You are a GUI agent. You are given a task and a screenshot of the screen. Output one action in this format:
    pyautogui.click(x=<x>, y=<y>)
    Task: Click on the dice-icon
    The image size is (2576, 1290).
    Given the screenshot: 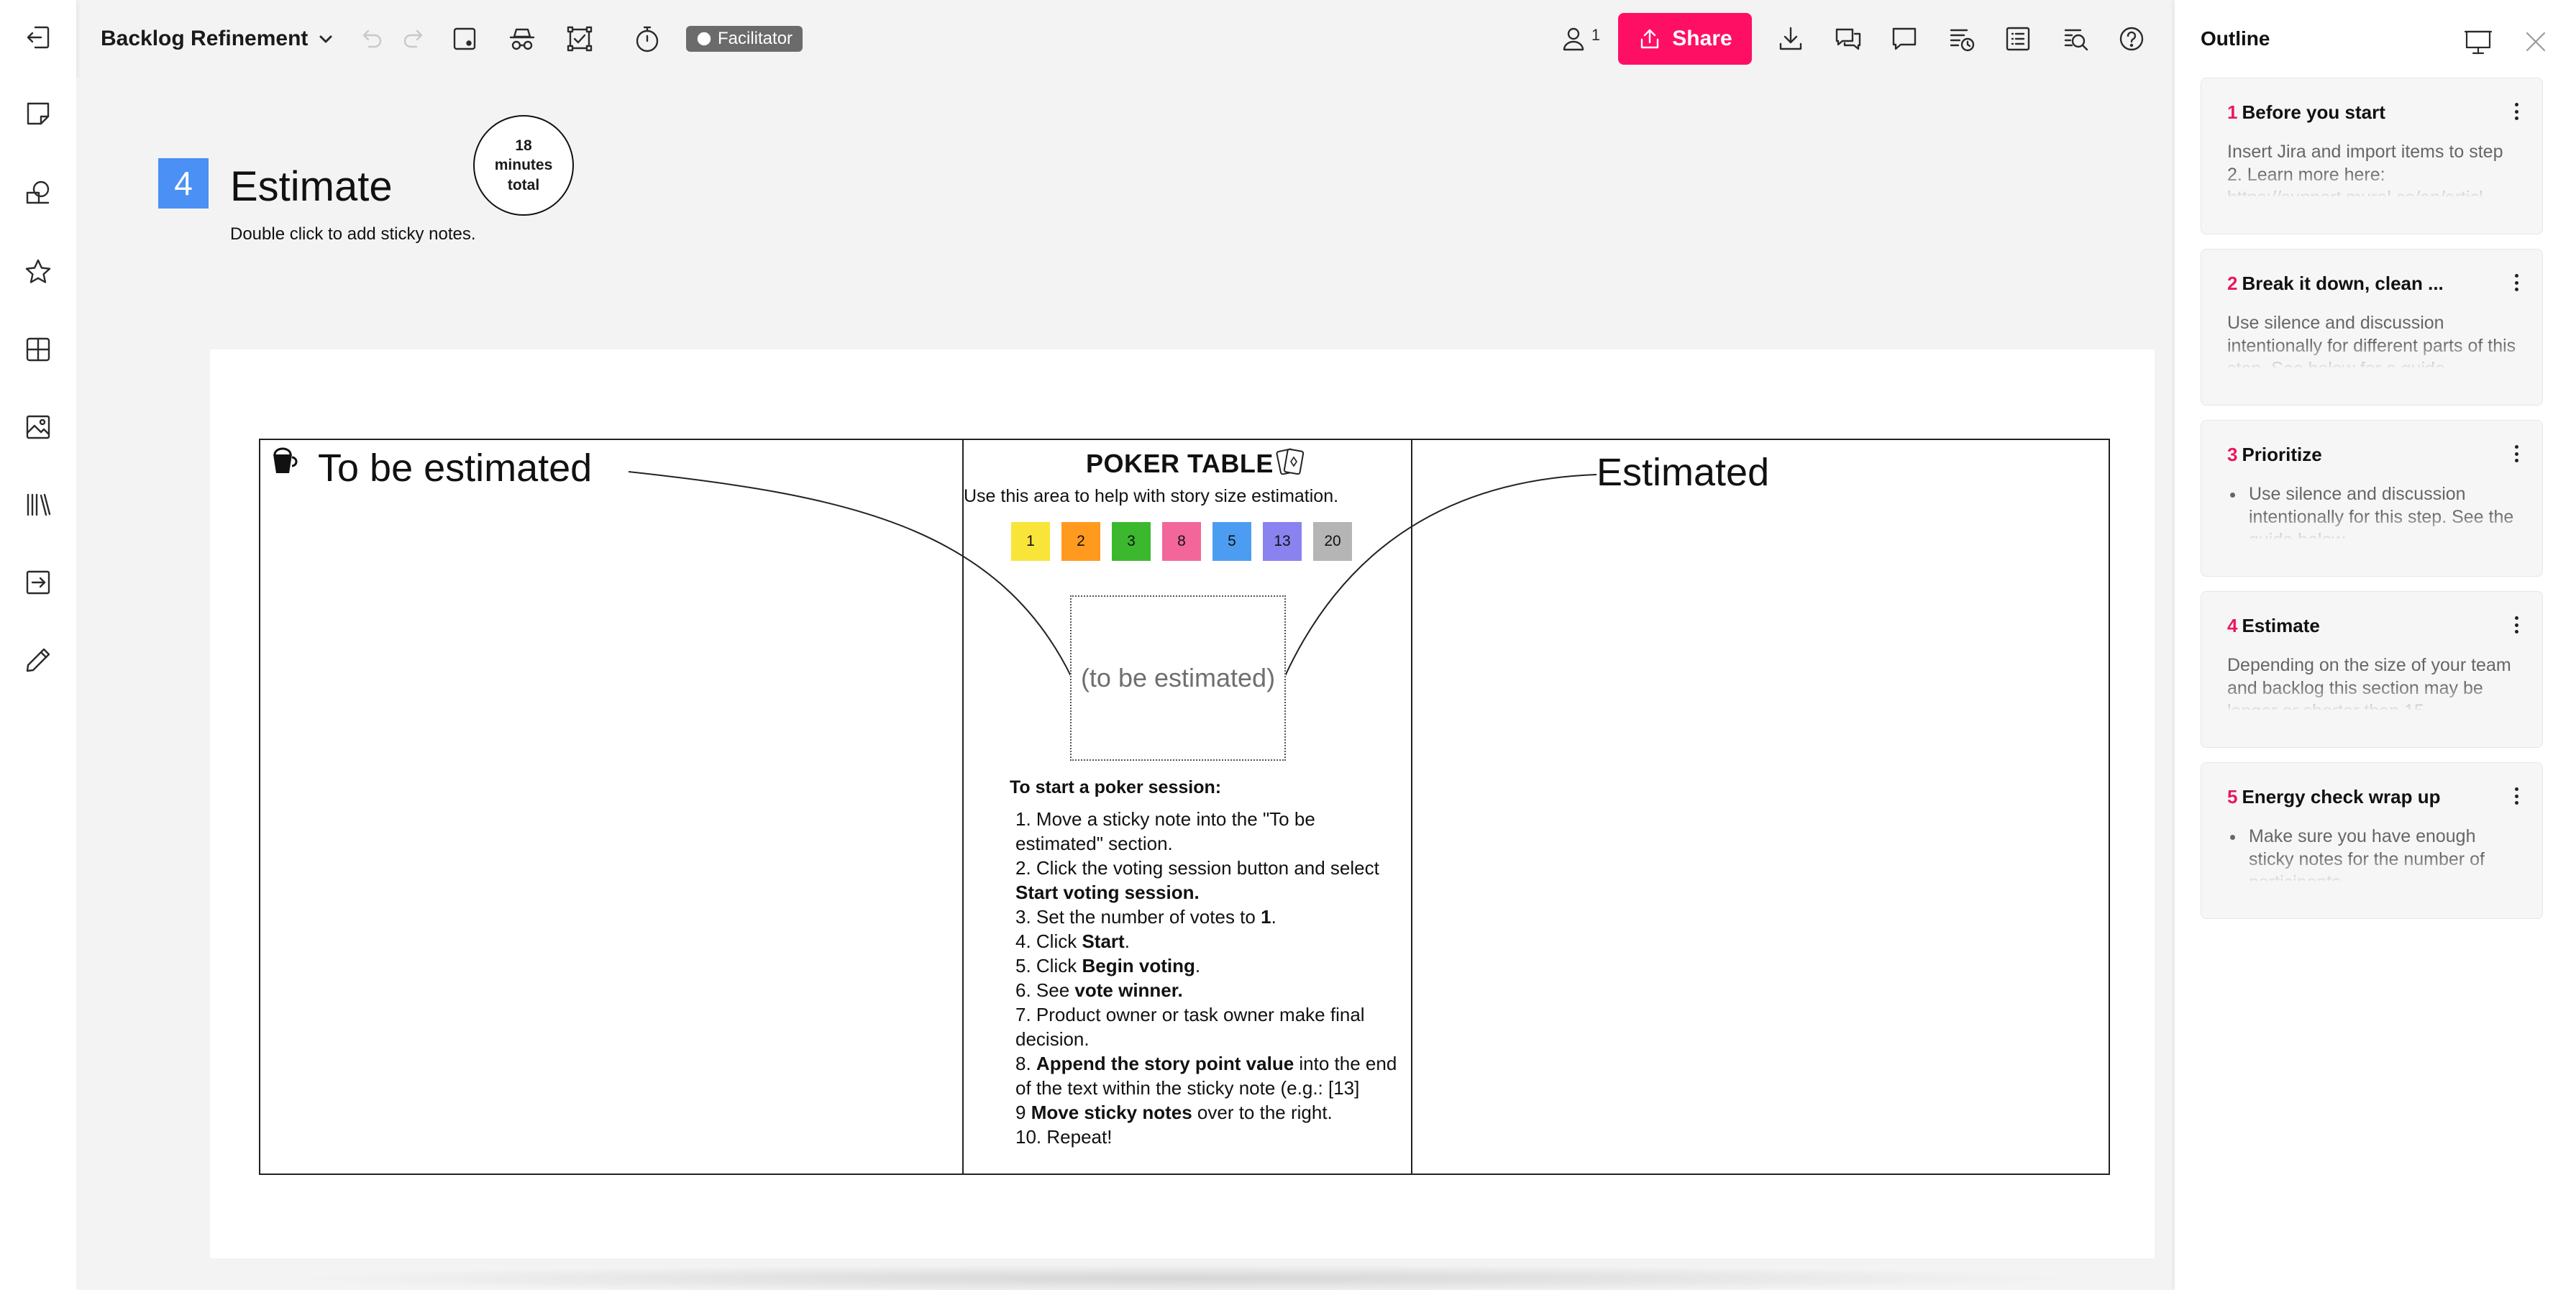 What is the action you would take?
    pyautogui.click(x=464, y=39)
    